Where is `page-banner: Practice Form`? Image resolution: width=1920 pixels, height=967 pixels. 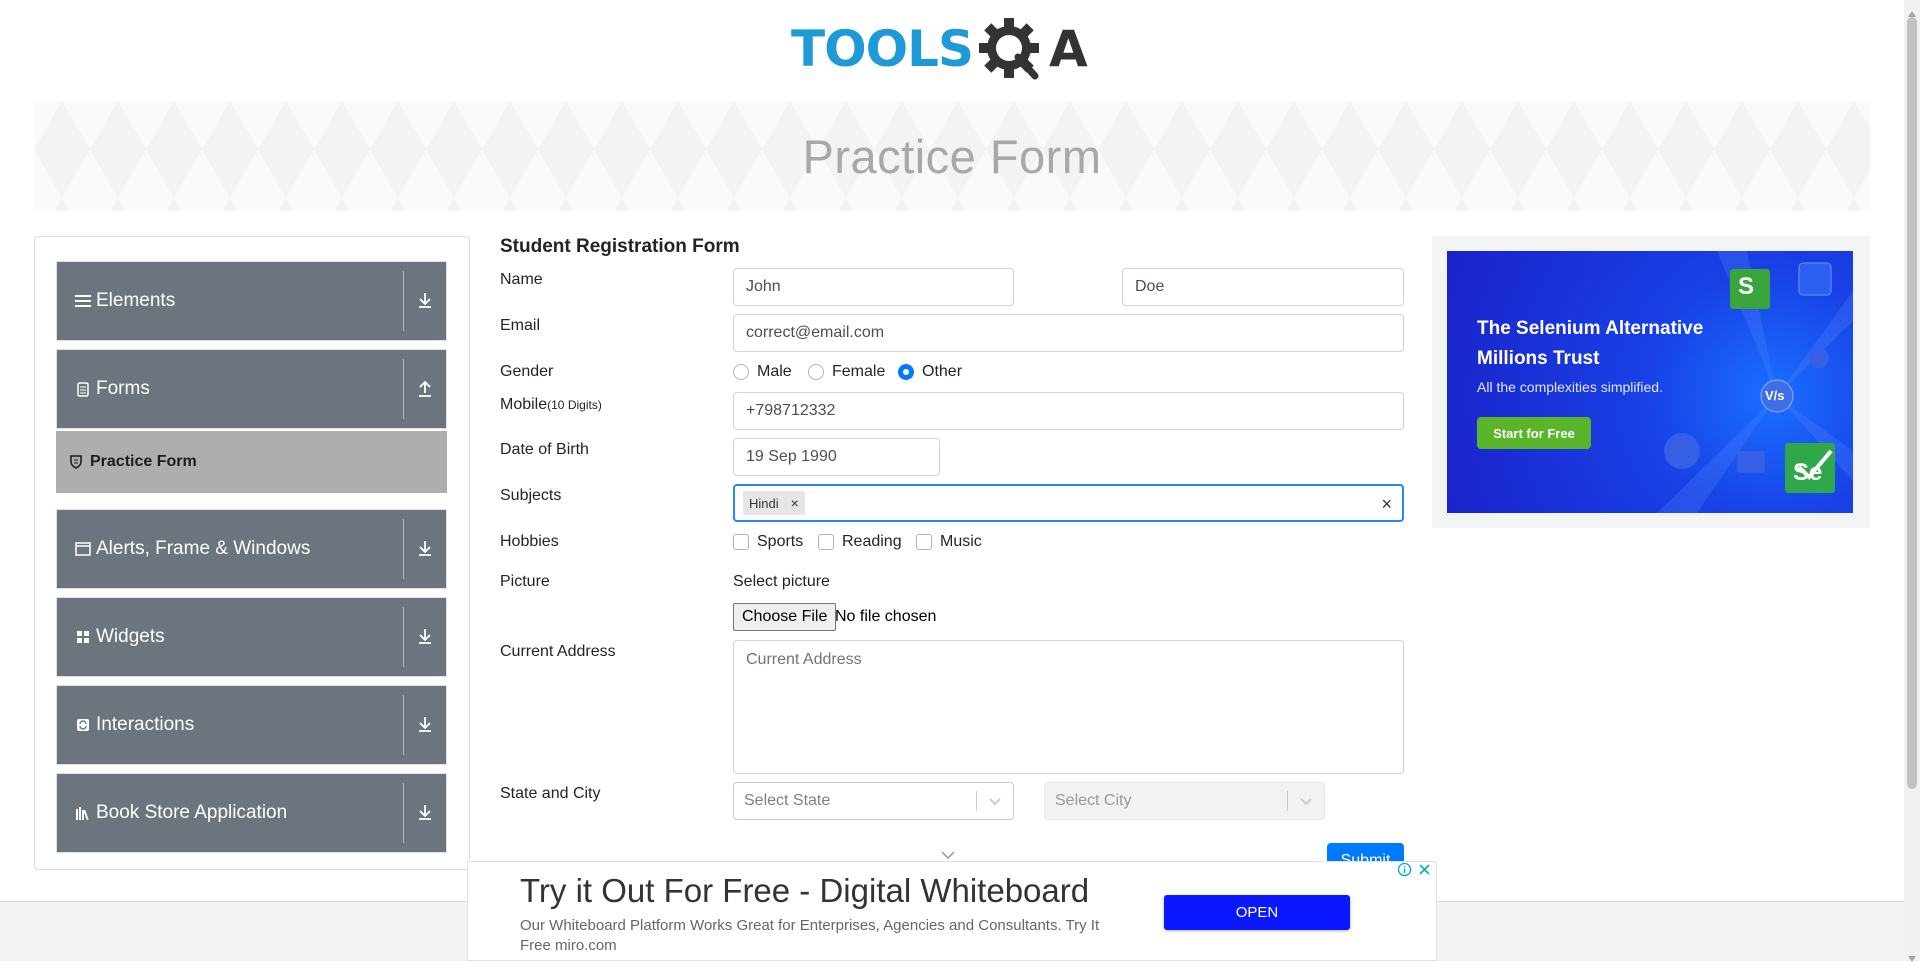
page-banner: Practice Form is located at coordinates (952, 156).